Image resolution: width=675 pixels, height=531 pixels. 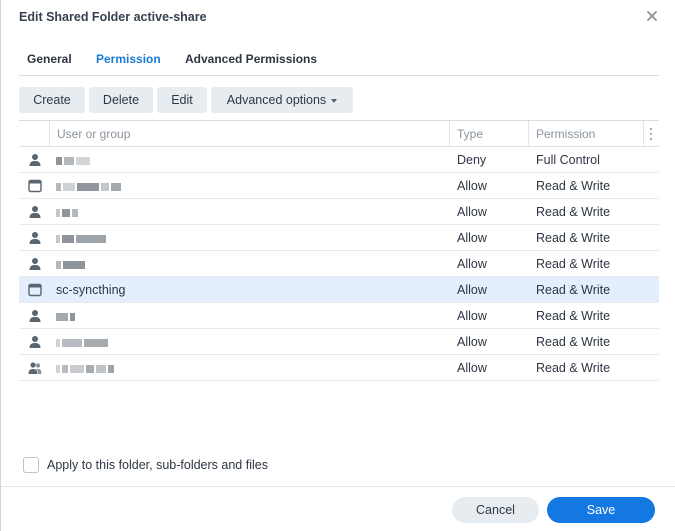 I want to click on column-header-permission: Permission, so click(x=565, y=134).